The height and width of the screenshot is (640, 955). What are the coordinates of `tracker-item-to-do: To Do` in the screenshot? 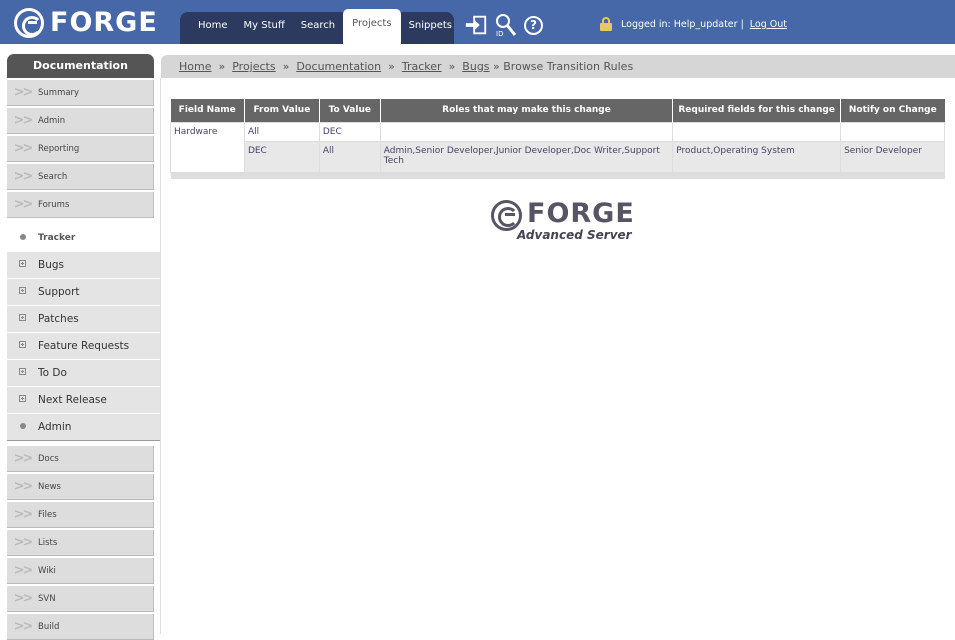 It's located at (83, 373).